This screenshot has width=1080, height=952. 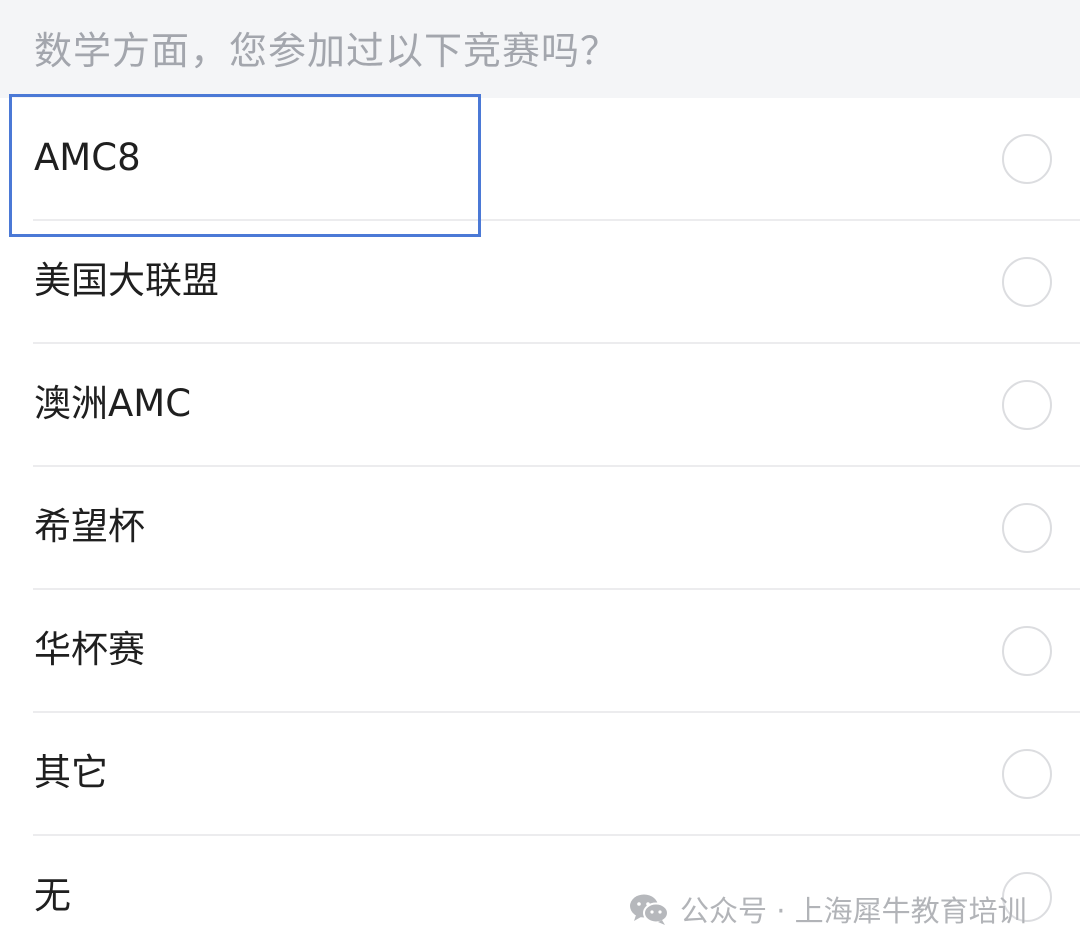 What do you see at coordinates (540, 405) in the screenshot?
I see `option-australian-amc: 澳洲AMC` at bounding box center [540, 405].